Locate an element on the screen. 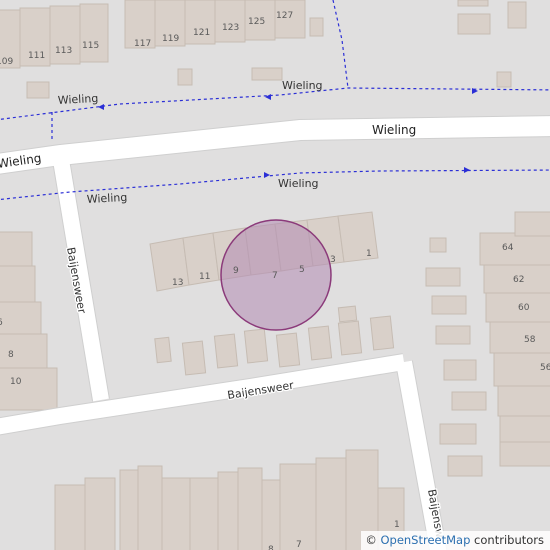 This screenshot has height=550, width=550. path-label-wieling-top: Wieling is located at coordinates (302, 85).